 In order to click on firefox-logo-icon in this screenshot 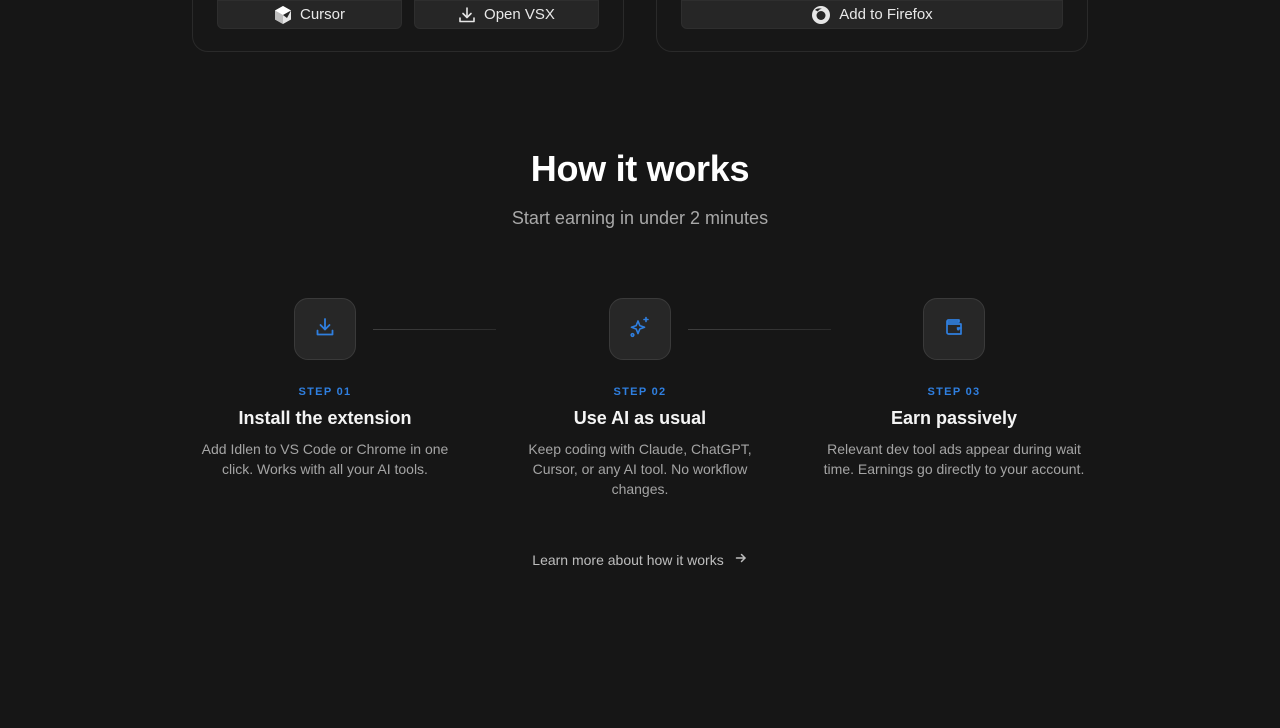, I will do `click(821, 15)`.